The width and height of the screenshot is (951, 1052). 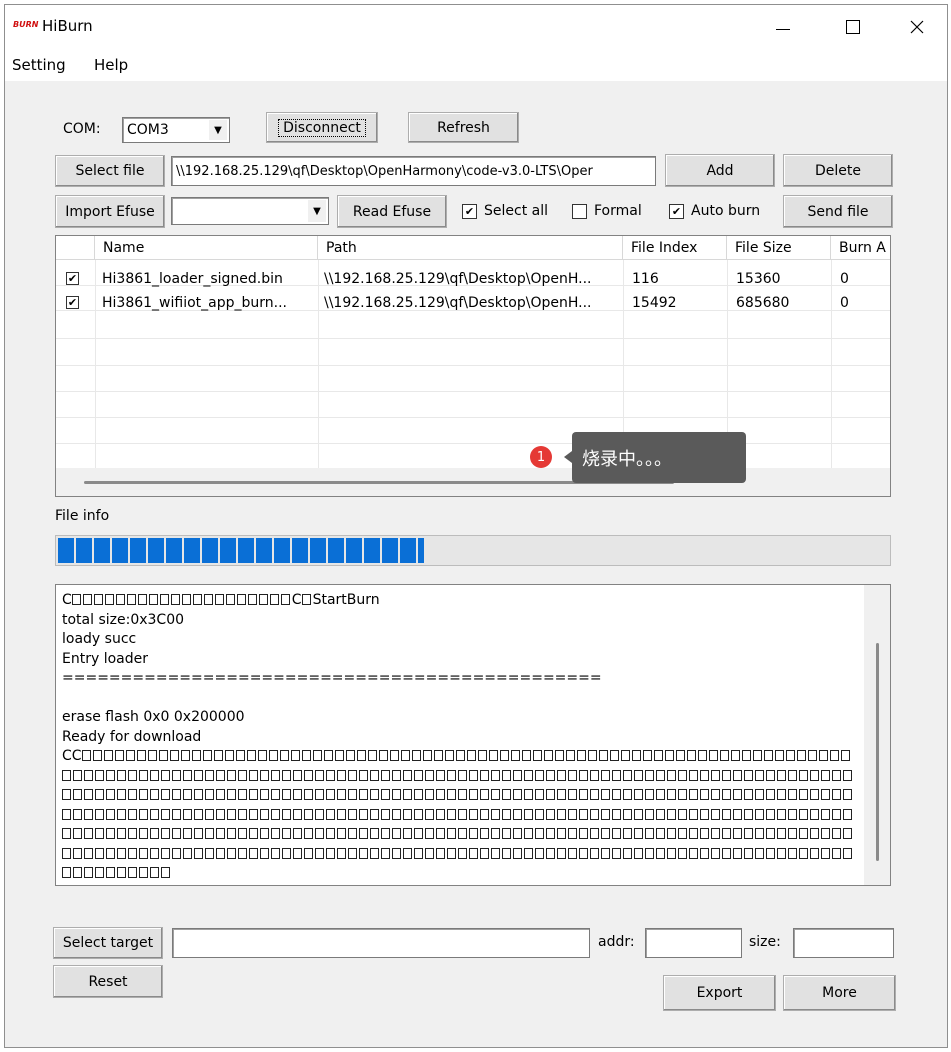 I want to click on auto-burn-checkbox: ✔ Auto burn, so click(x=714, y=211).